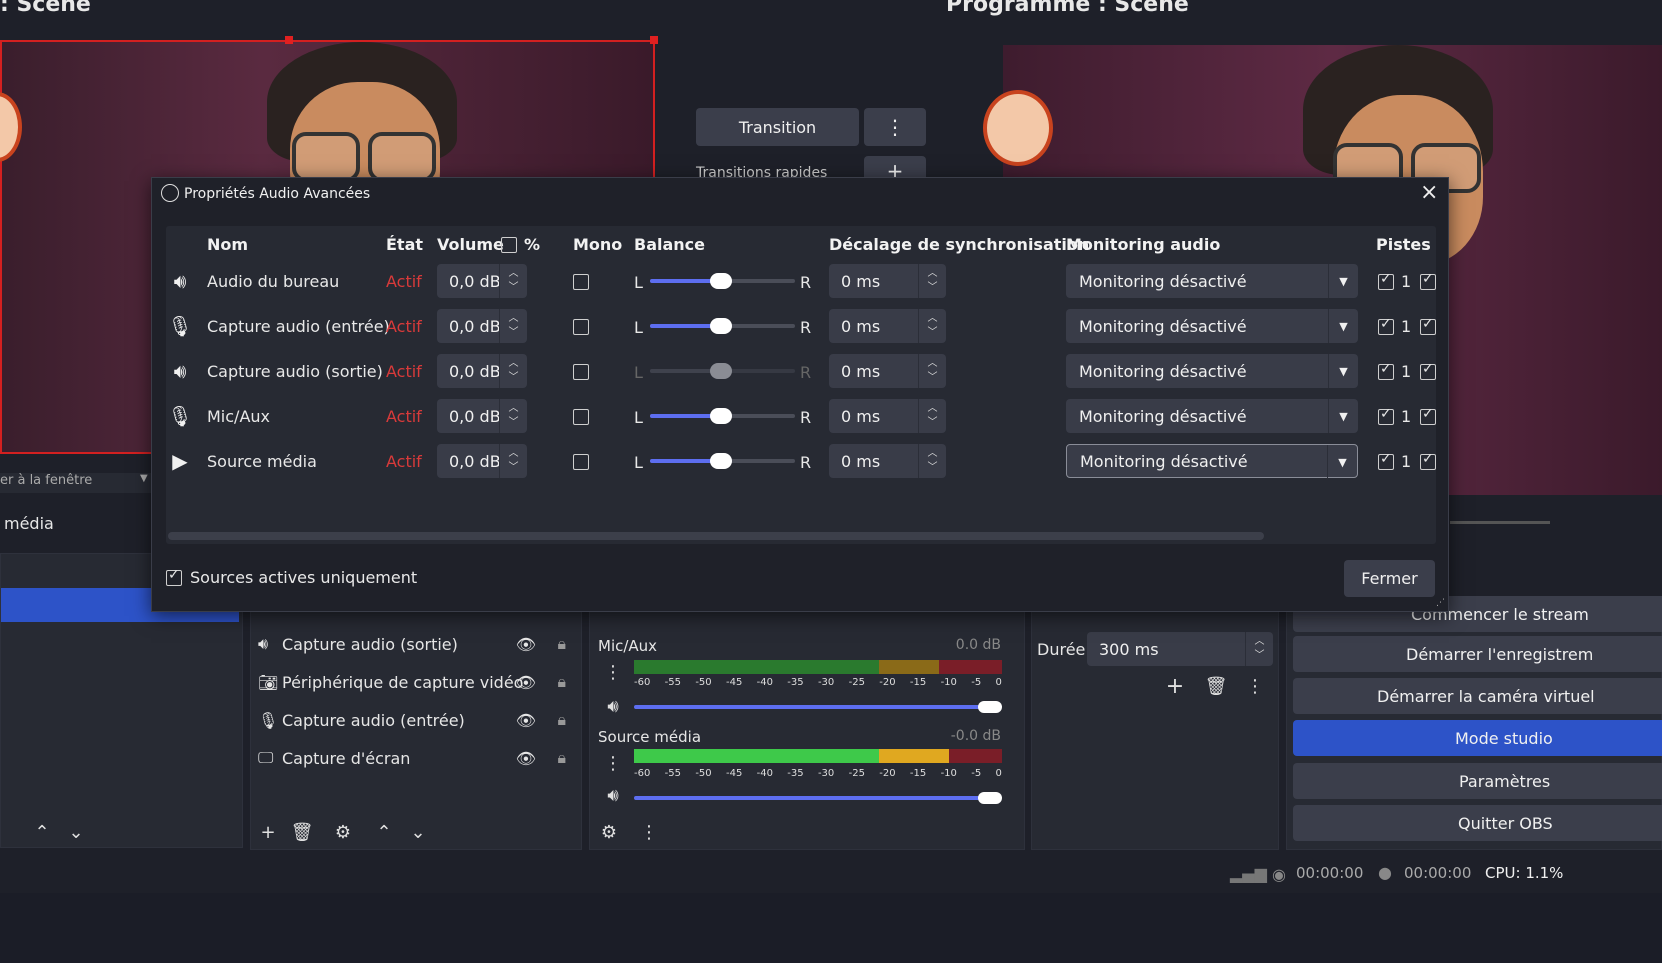 The height and width of the screenshot is (963, 1662). I want to click on program-slider, so click(1500, 522).